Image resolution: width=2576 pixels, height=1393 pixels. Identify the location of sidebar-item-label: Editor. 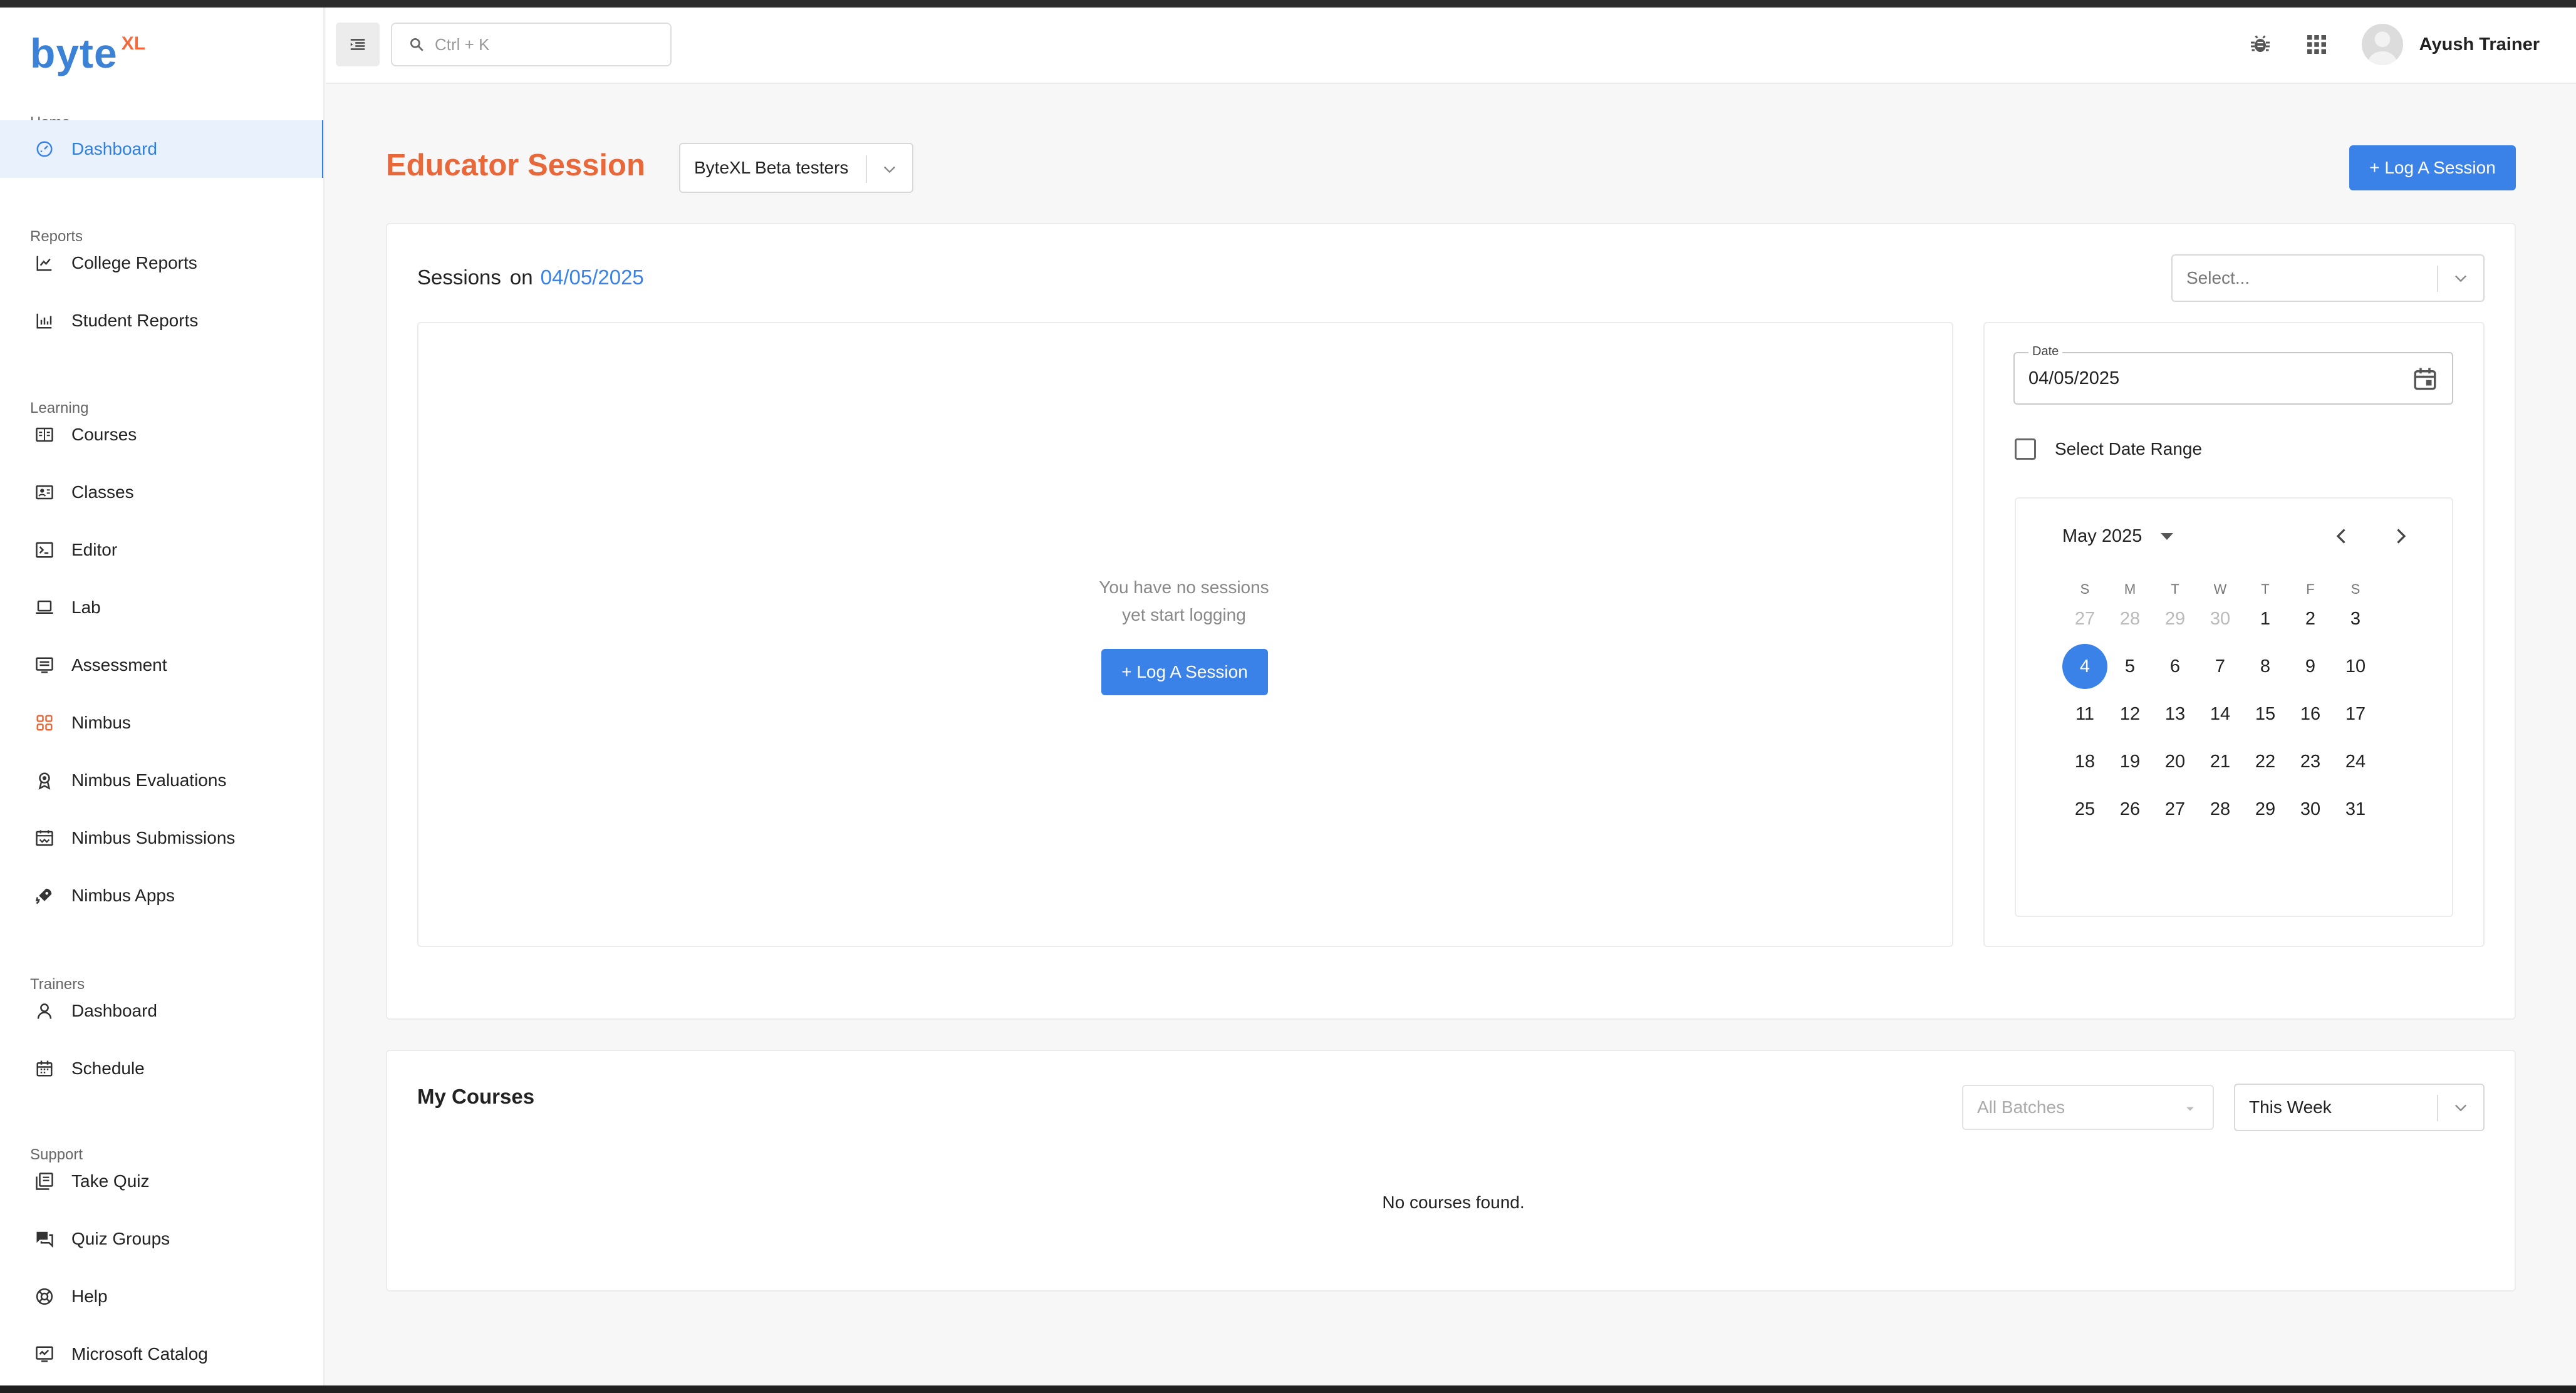
(94, 549).